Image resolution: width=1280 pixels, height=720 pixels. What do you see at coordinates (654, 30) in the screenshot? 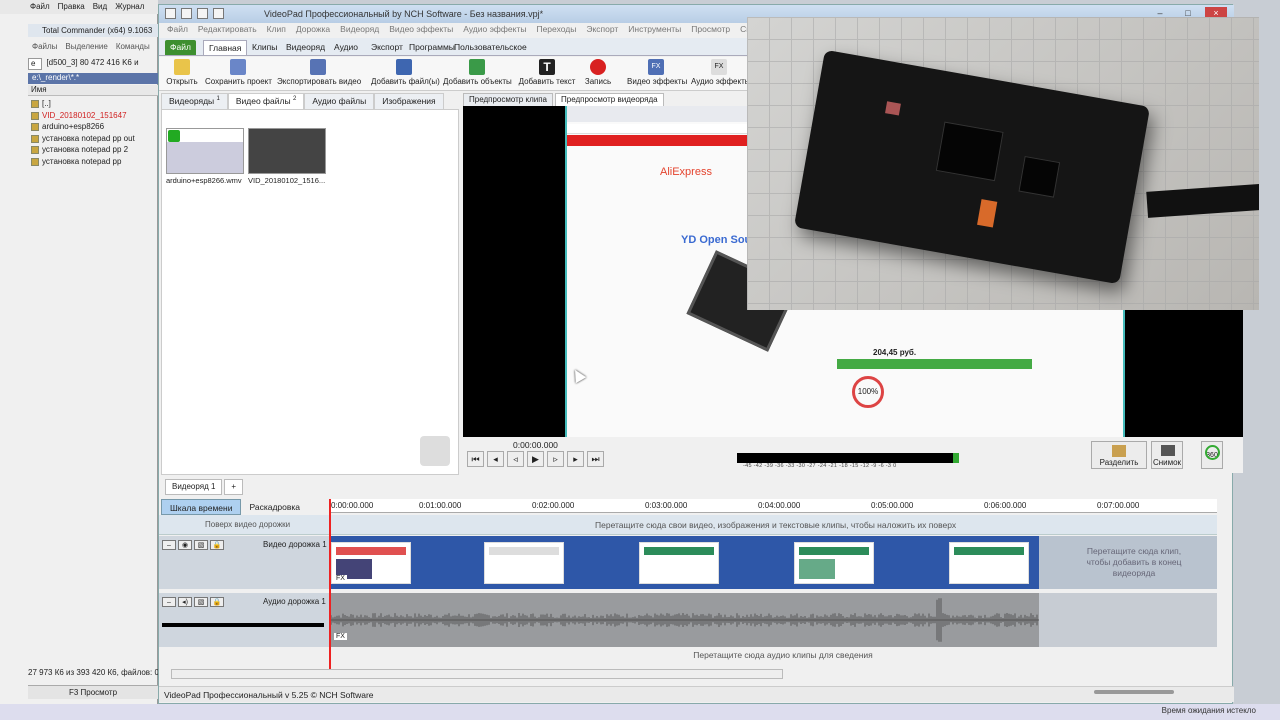
I see `menu-tools: Инструменты` at bounding box center [654, 30].